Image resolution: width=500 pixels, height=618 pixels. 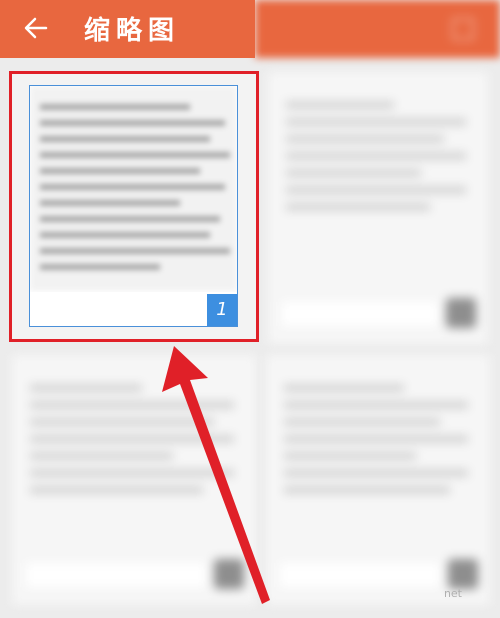 What do you see at coordinates (452, 593) in the screenshot?
I see `watermark: net` at bounding box center [452, 593].